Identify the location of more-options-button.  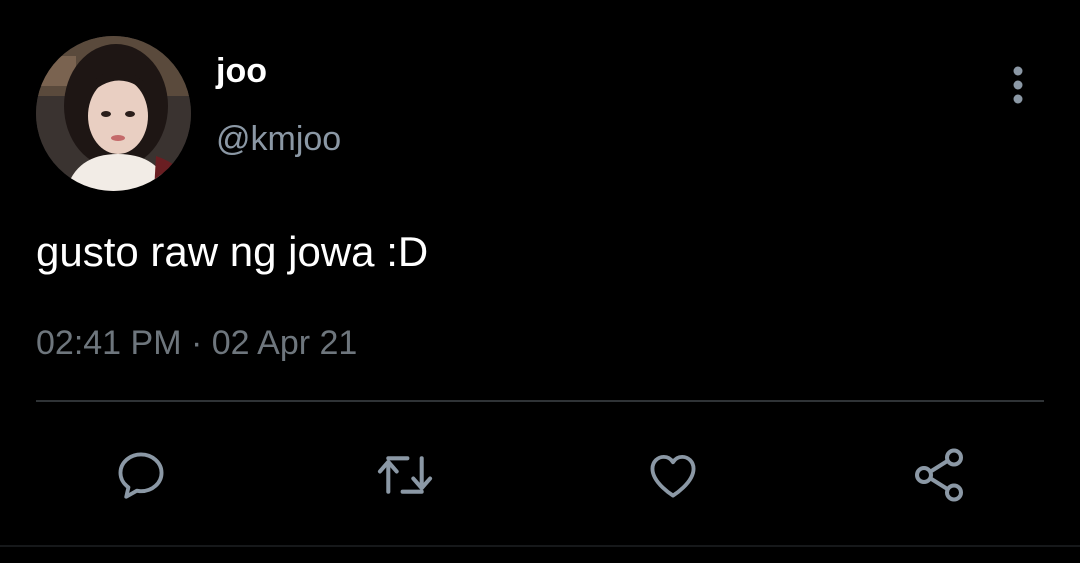
(1018, 85).